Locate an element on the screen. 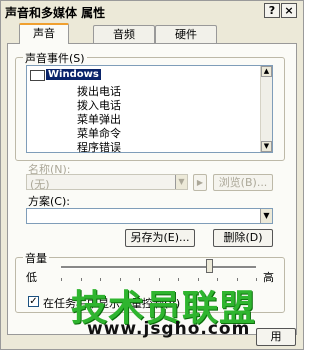 The height and width of the screenshot is (350, 320). window-title: 声音和多媒体 属性 is located at coordinates (55, 13).